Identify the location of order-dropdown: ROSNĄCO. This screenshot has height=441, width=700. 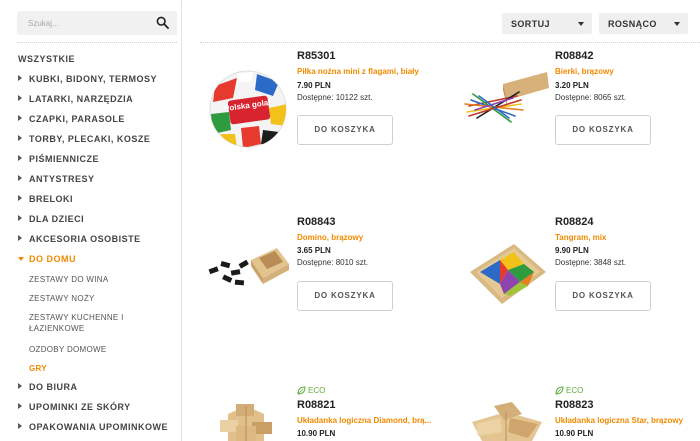
(643, 23).